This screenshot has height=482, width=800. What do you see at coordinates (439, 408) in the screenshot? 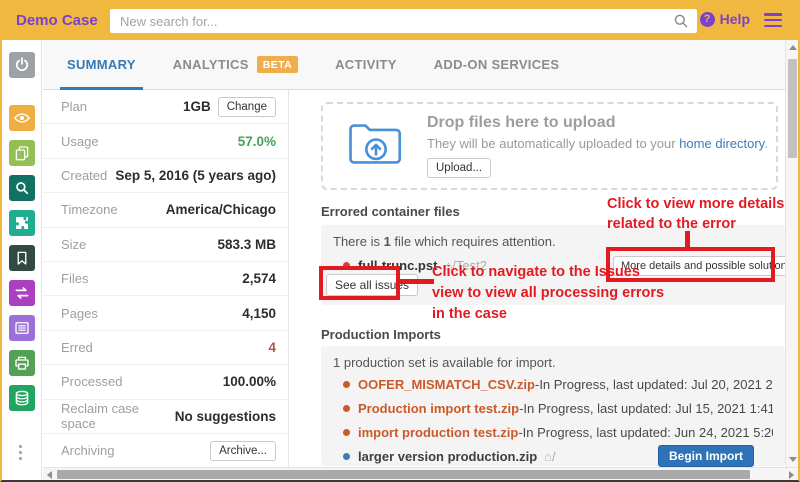
I see `import-file-name: Production import test.zip` at bounding box center [439, 408].